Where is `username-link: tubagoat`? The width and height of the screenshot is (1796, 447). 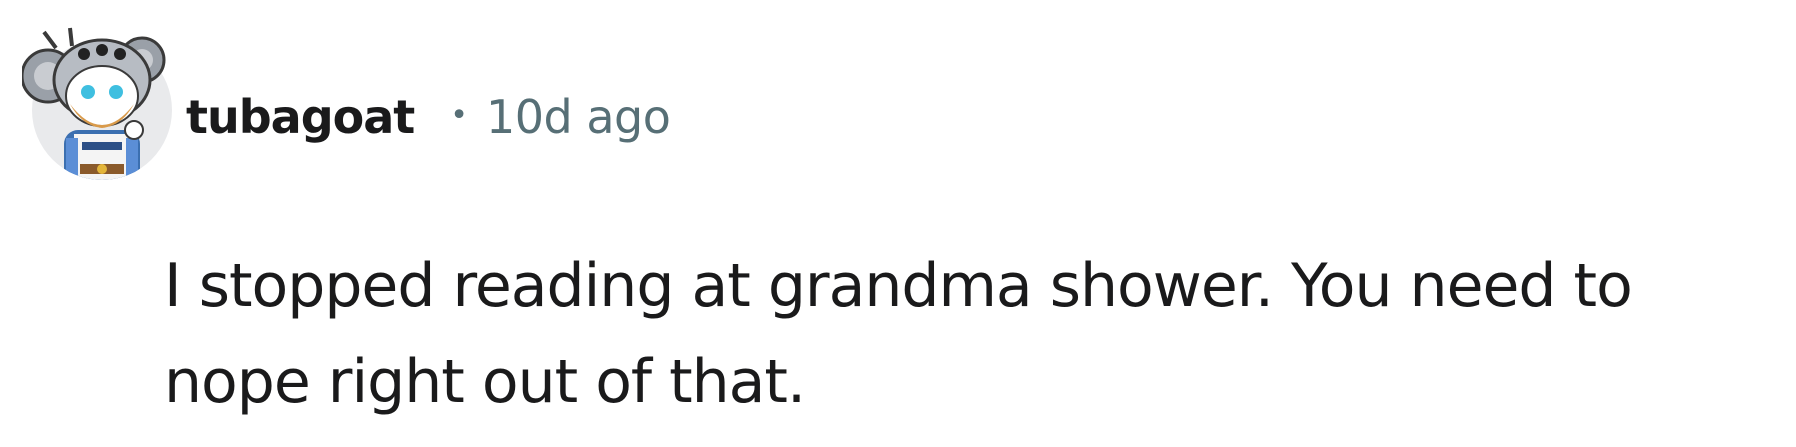
username-link: tubagoat is located at coordinates (300, 117).